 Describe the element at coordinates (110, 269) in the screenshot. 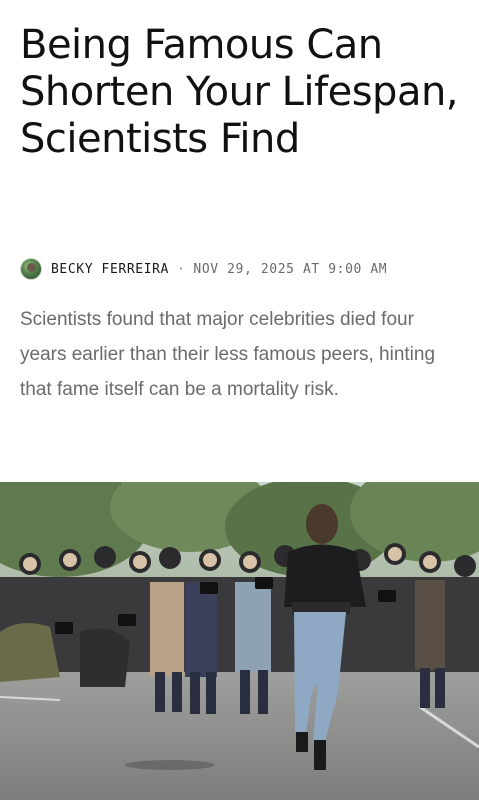

I see `author-name: BECKY FERREIRA` at that location.